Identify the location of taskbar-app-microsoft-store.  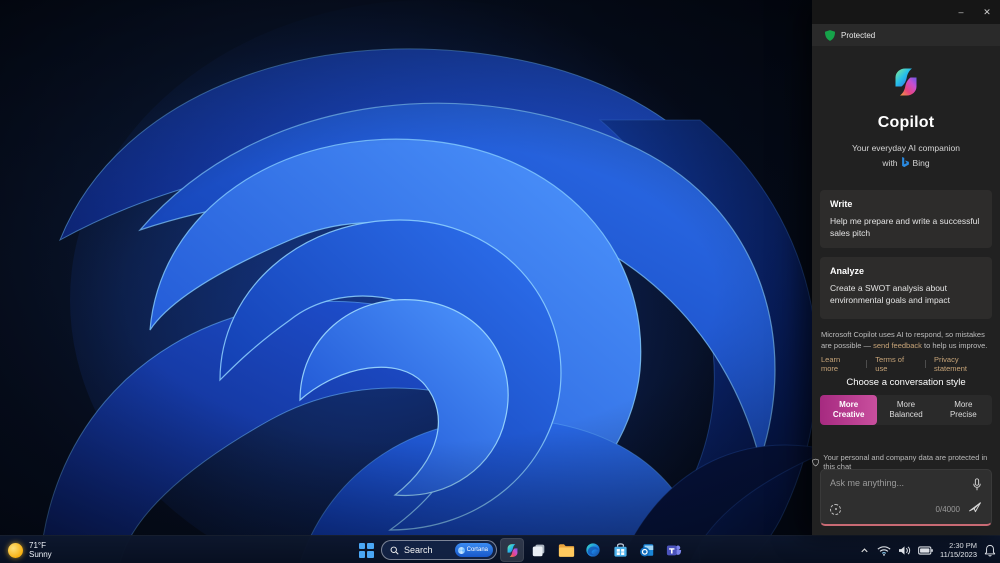
(620, 550).